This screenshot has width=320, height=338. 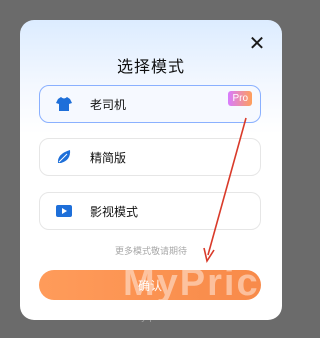 I want to click on watermark-sub: myprice.com.cn, so click(x=186, y=317).